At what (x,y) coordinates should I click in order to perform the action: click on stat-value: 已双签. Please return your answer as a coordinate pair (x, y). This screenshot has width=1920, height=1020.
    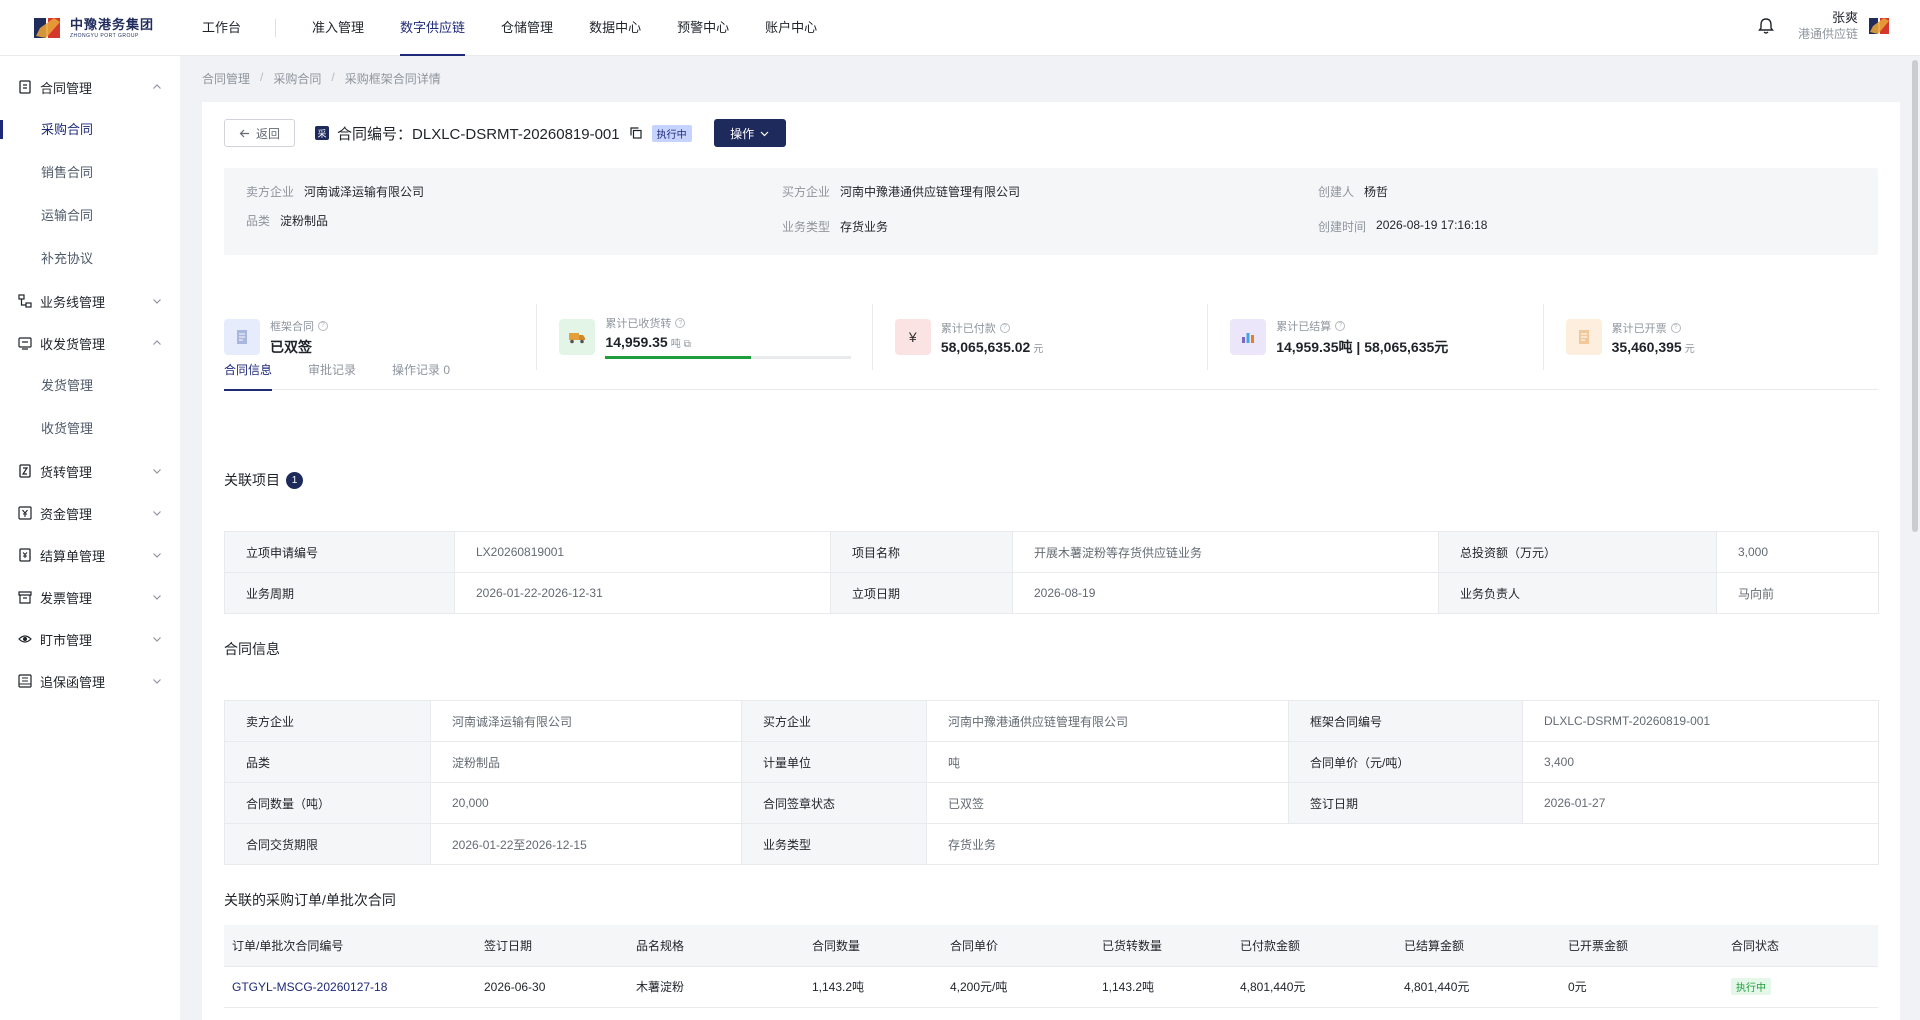
    Looking at the image, I should click on (291, 346).